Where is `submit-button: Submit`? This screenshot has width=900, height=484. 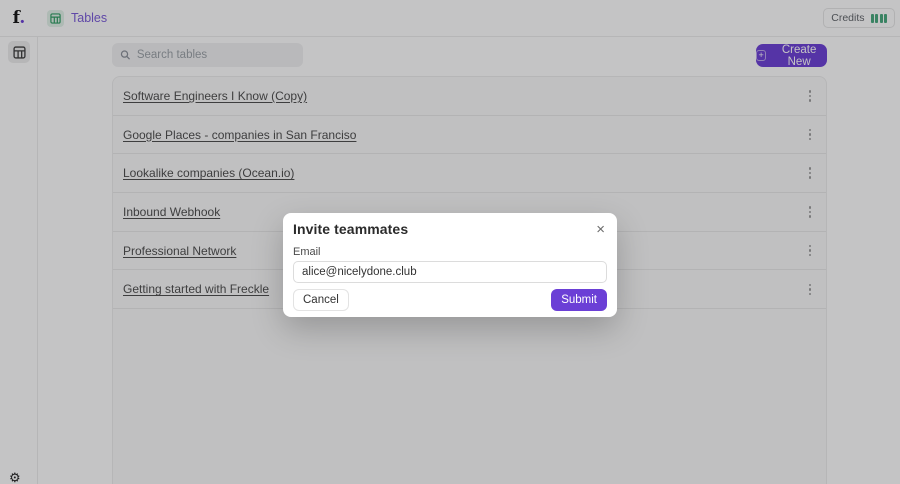 submit-button: Submit is located at coordinates (579, 300).